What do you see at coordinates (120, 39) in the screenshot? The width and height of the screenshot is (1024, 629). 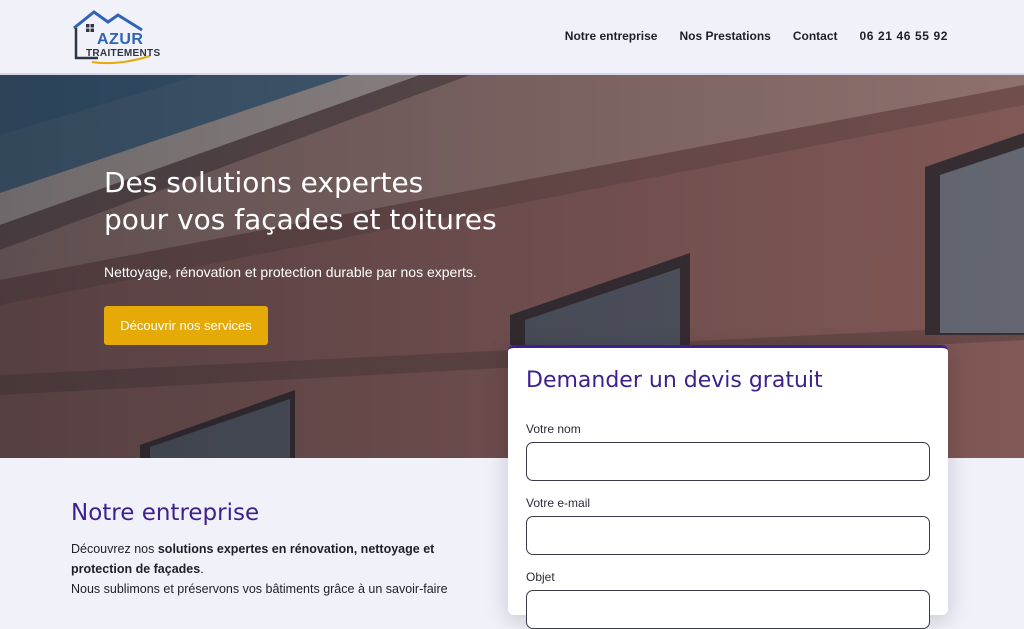 I see `logo-text-azur: AZUR` at bounding box center [120, 39].